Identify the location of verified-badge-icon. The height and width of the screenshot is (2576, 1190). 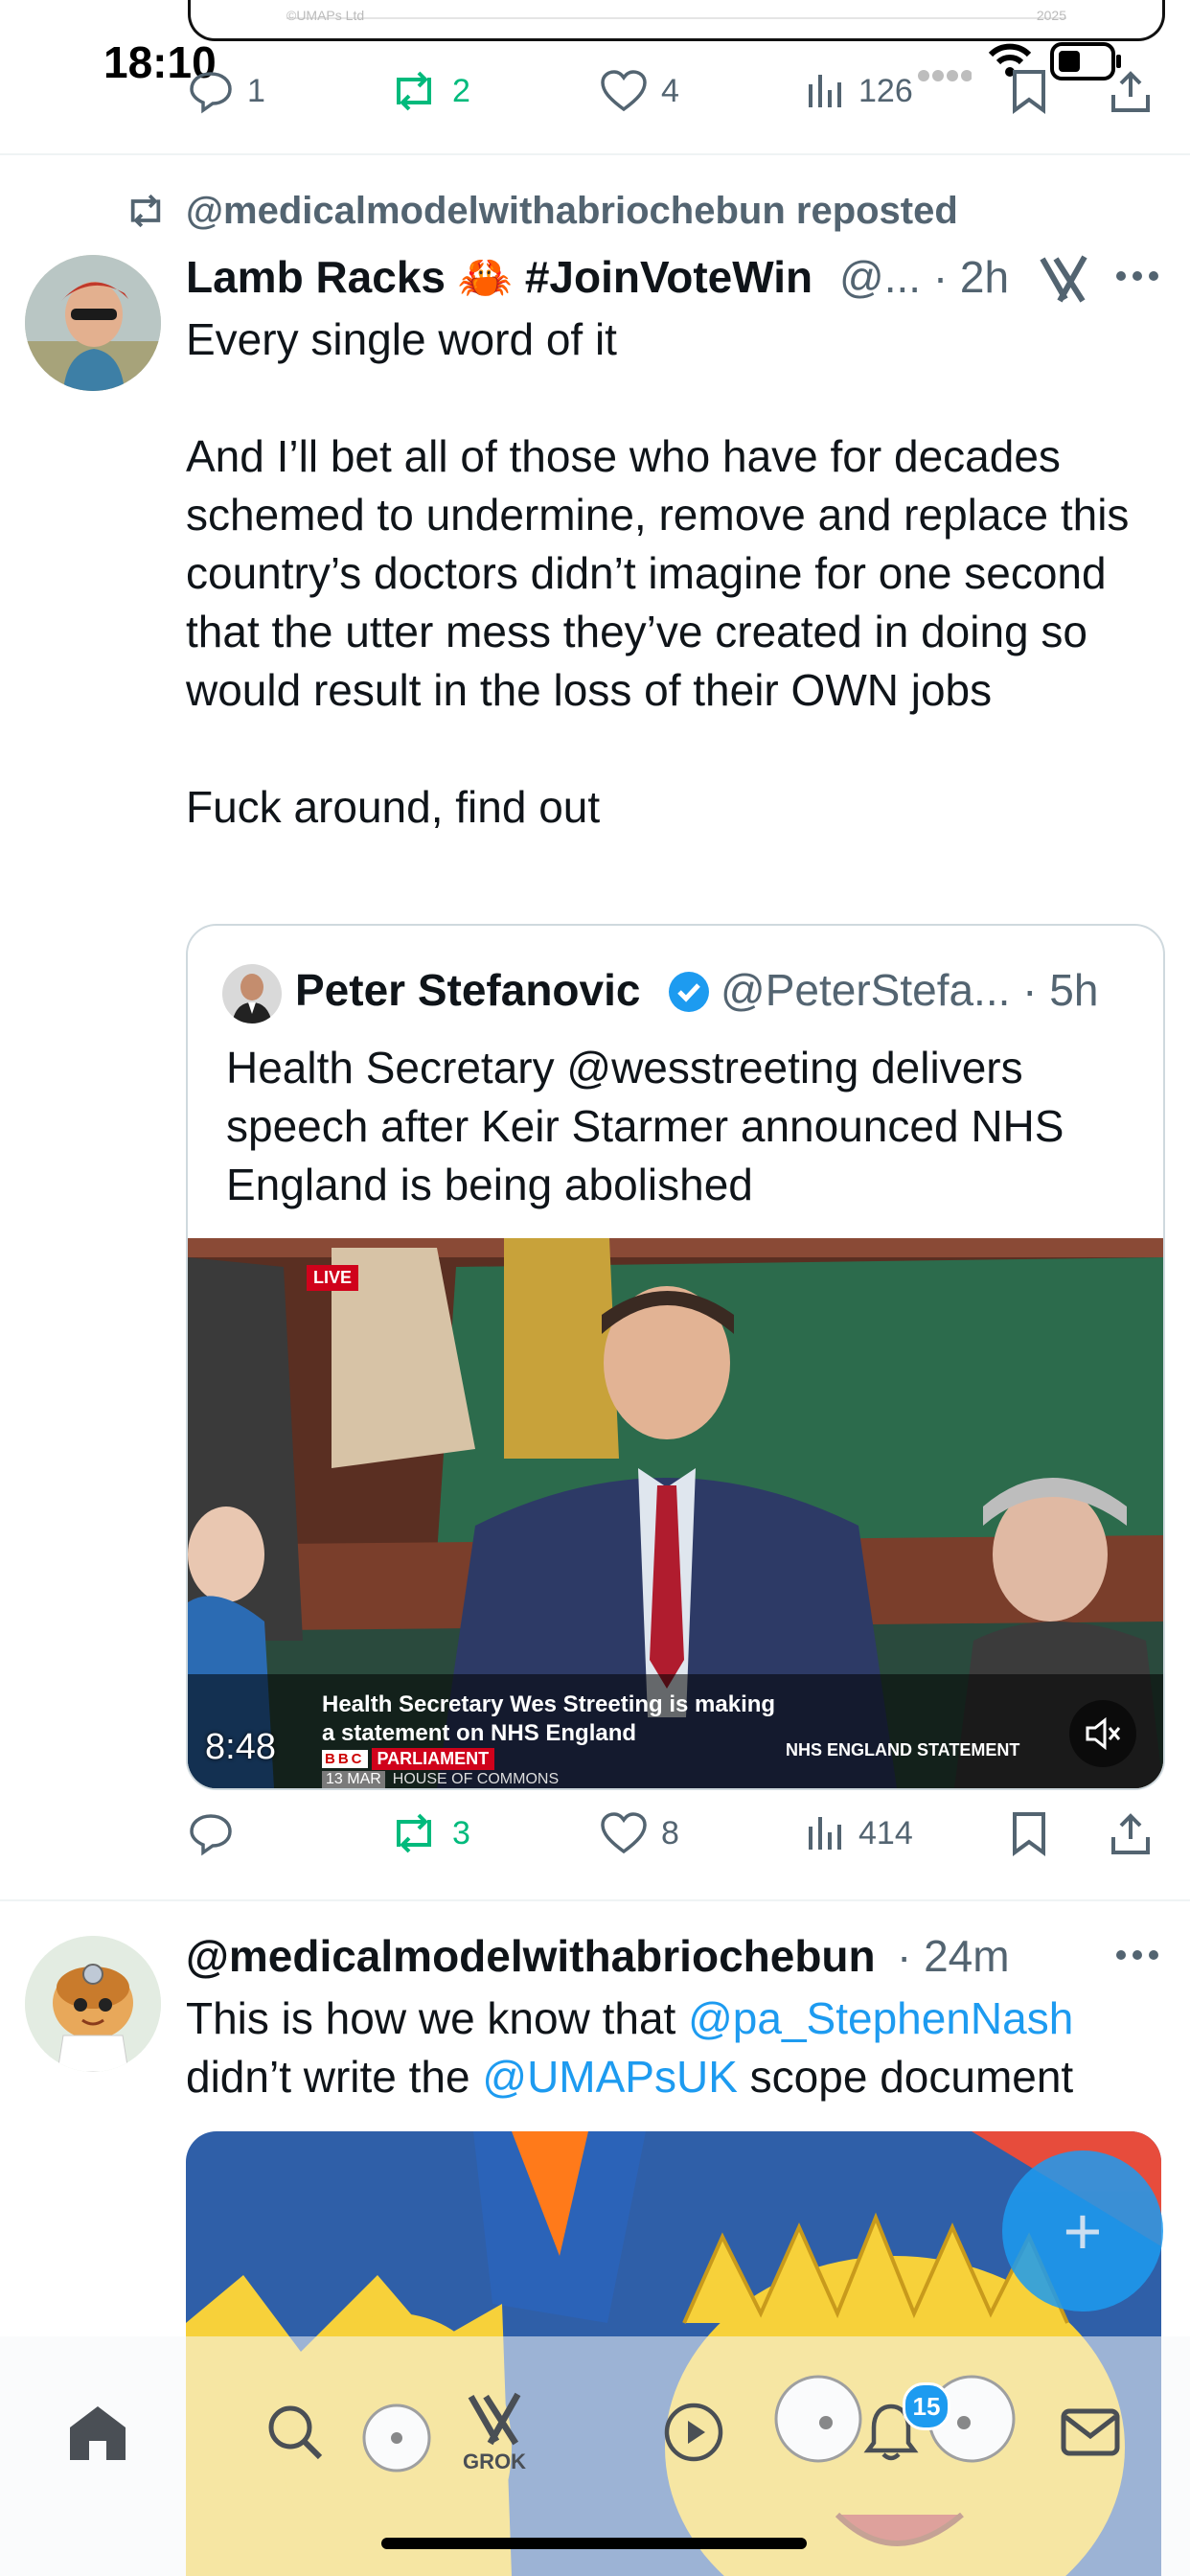
(689, 992).